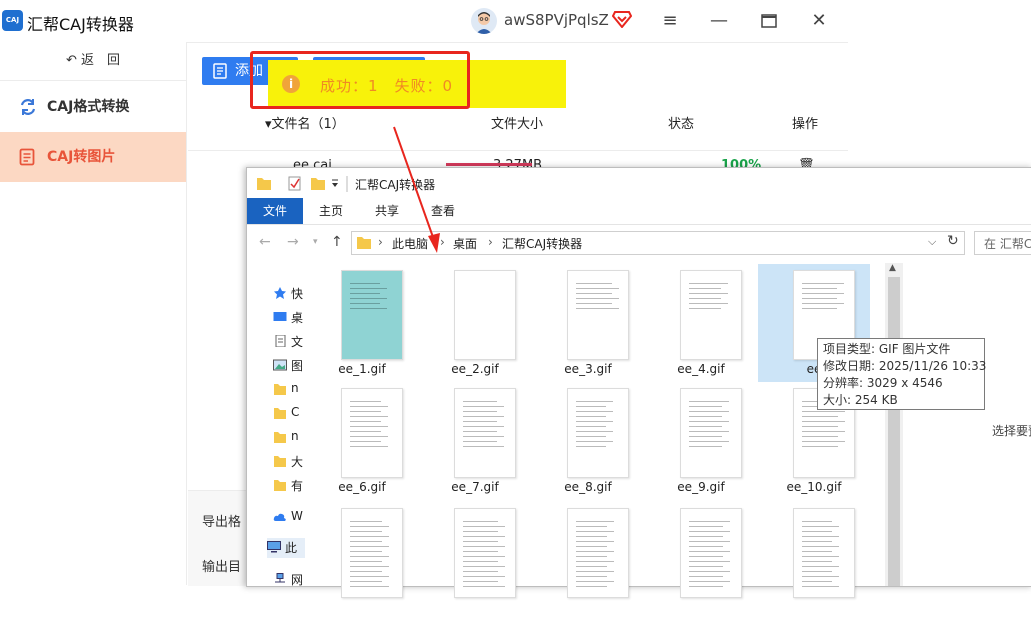  What do you see at coordinates (387, 211) in the screenshot?
I see `tab-share: 共享` at bounding box center [387, 211].